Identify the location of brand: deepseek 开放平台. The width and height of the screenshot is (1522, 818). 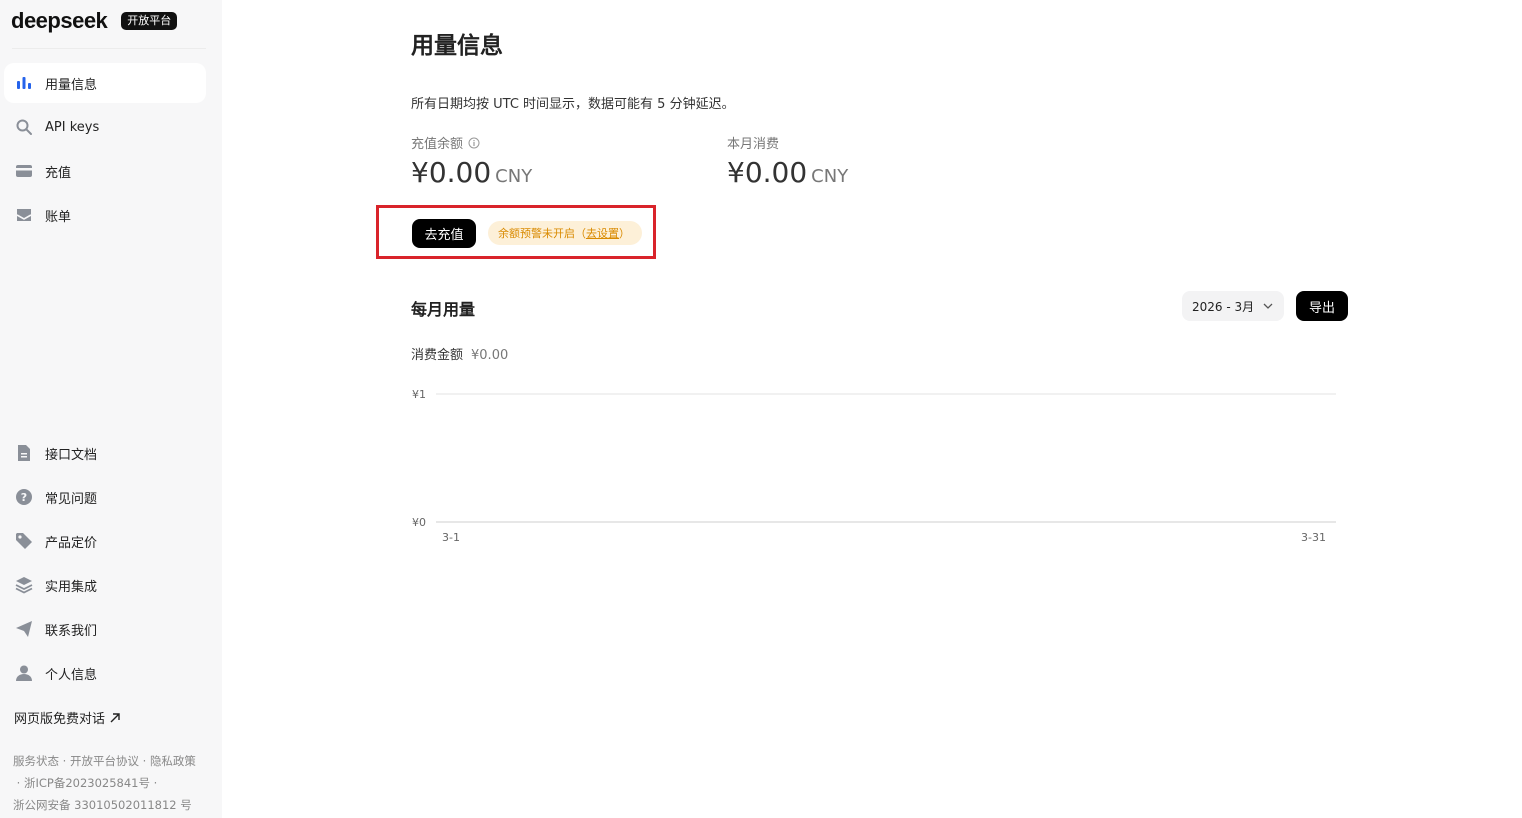
(94, 21).